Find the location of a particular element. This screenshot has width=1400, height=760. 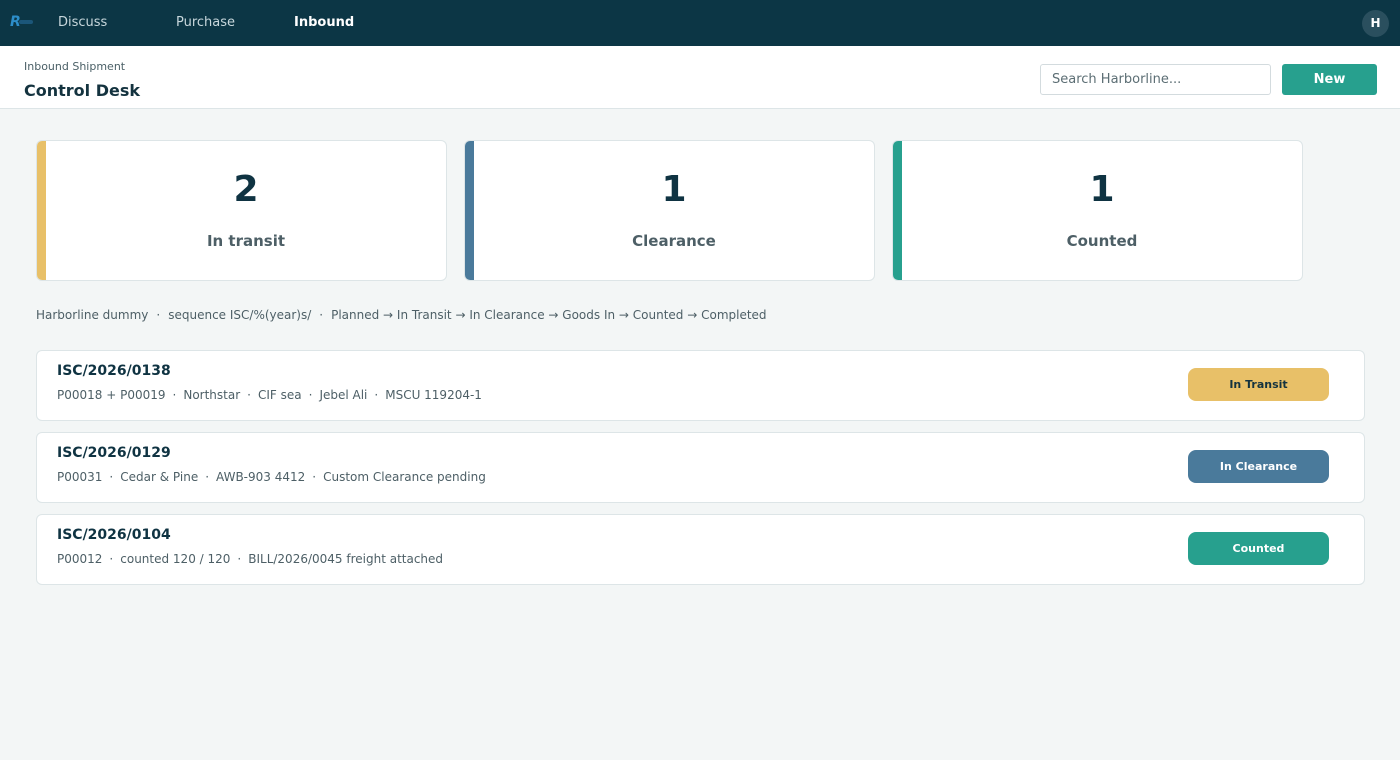

company-name: Harborline dummy is located at coordinates (92, 315).